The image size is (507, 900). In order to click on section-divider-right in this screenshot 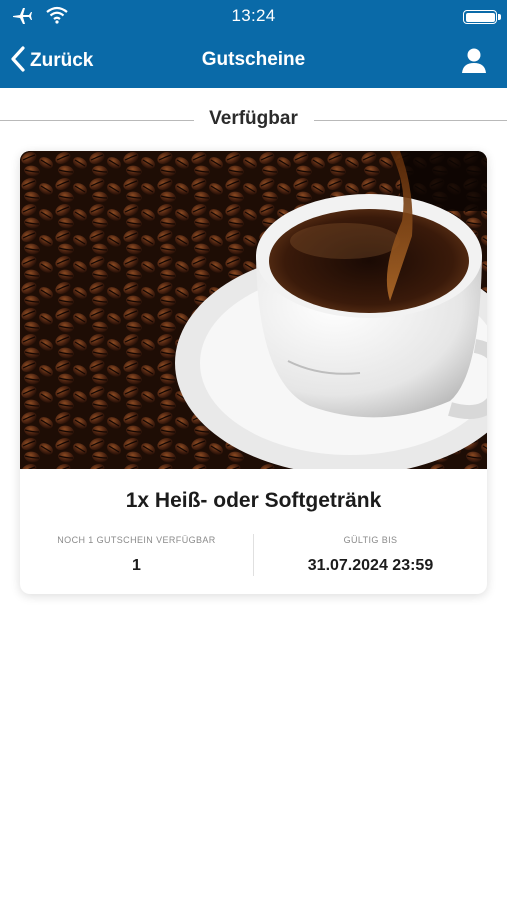, I will do `click(410, 120)`.